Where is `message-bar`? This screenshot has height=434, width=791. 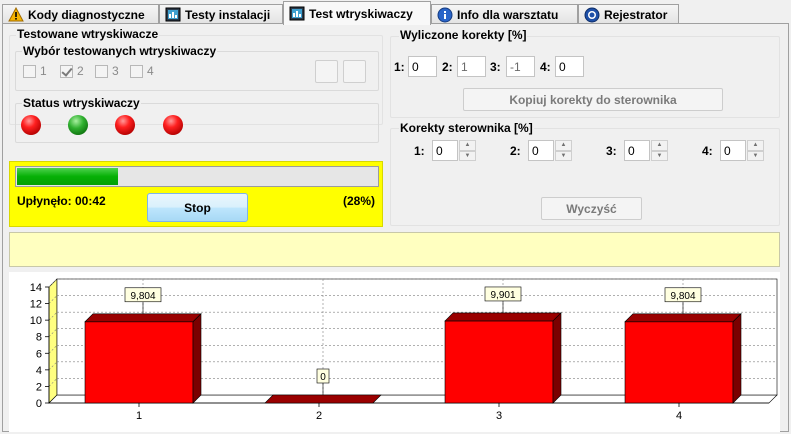
message-bar is located at coordinates (394, 249).